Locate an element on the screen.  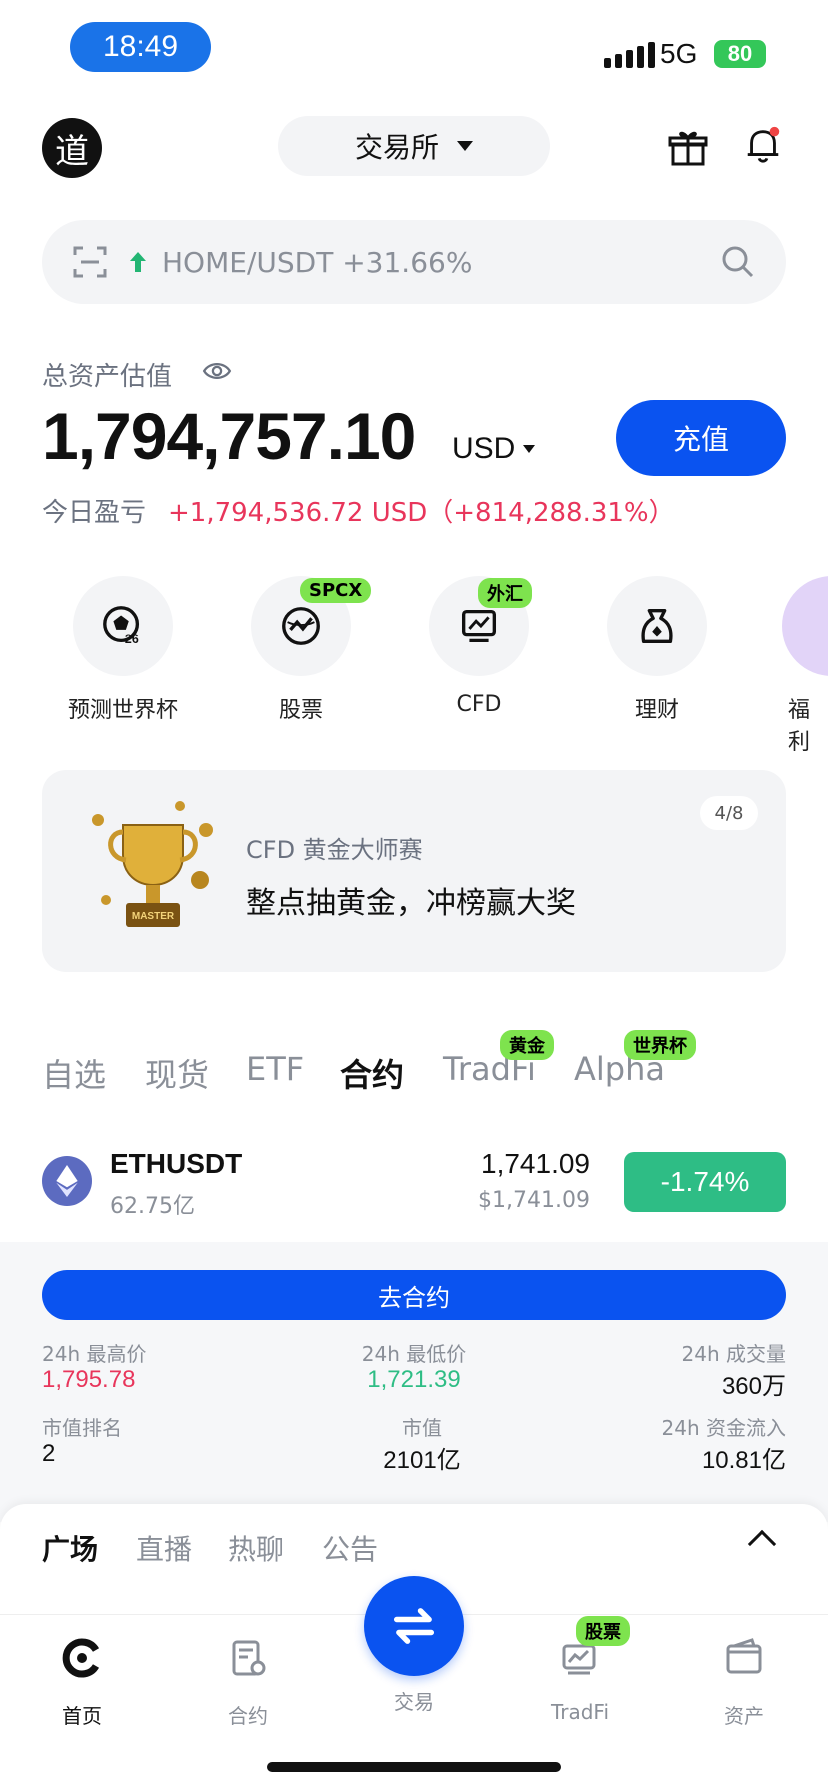
nav-trade-label-wrap: 交易 is located at coordinates (414, 1700).